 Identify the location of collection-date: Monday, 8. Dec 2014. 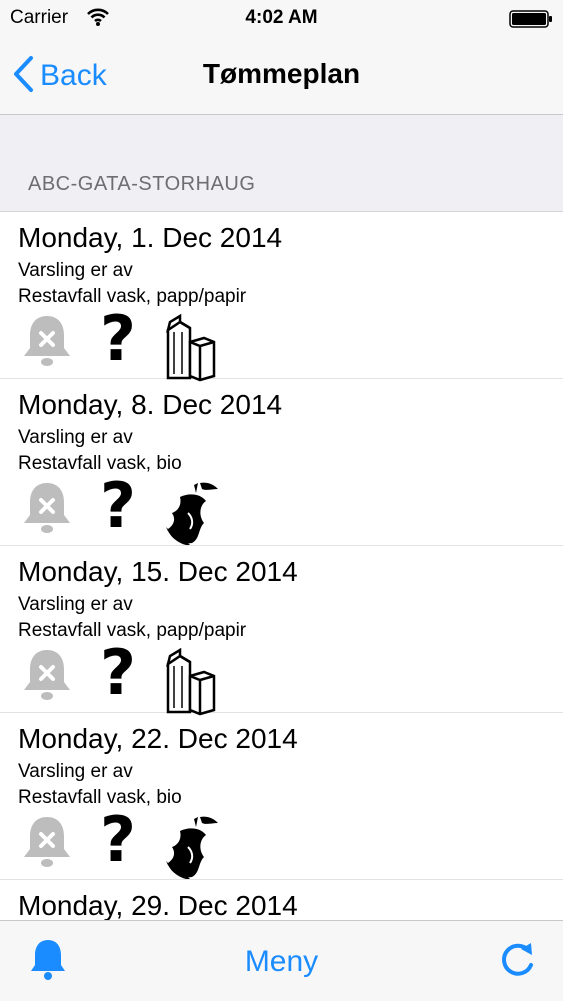
(150, 404).